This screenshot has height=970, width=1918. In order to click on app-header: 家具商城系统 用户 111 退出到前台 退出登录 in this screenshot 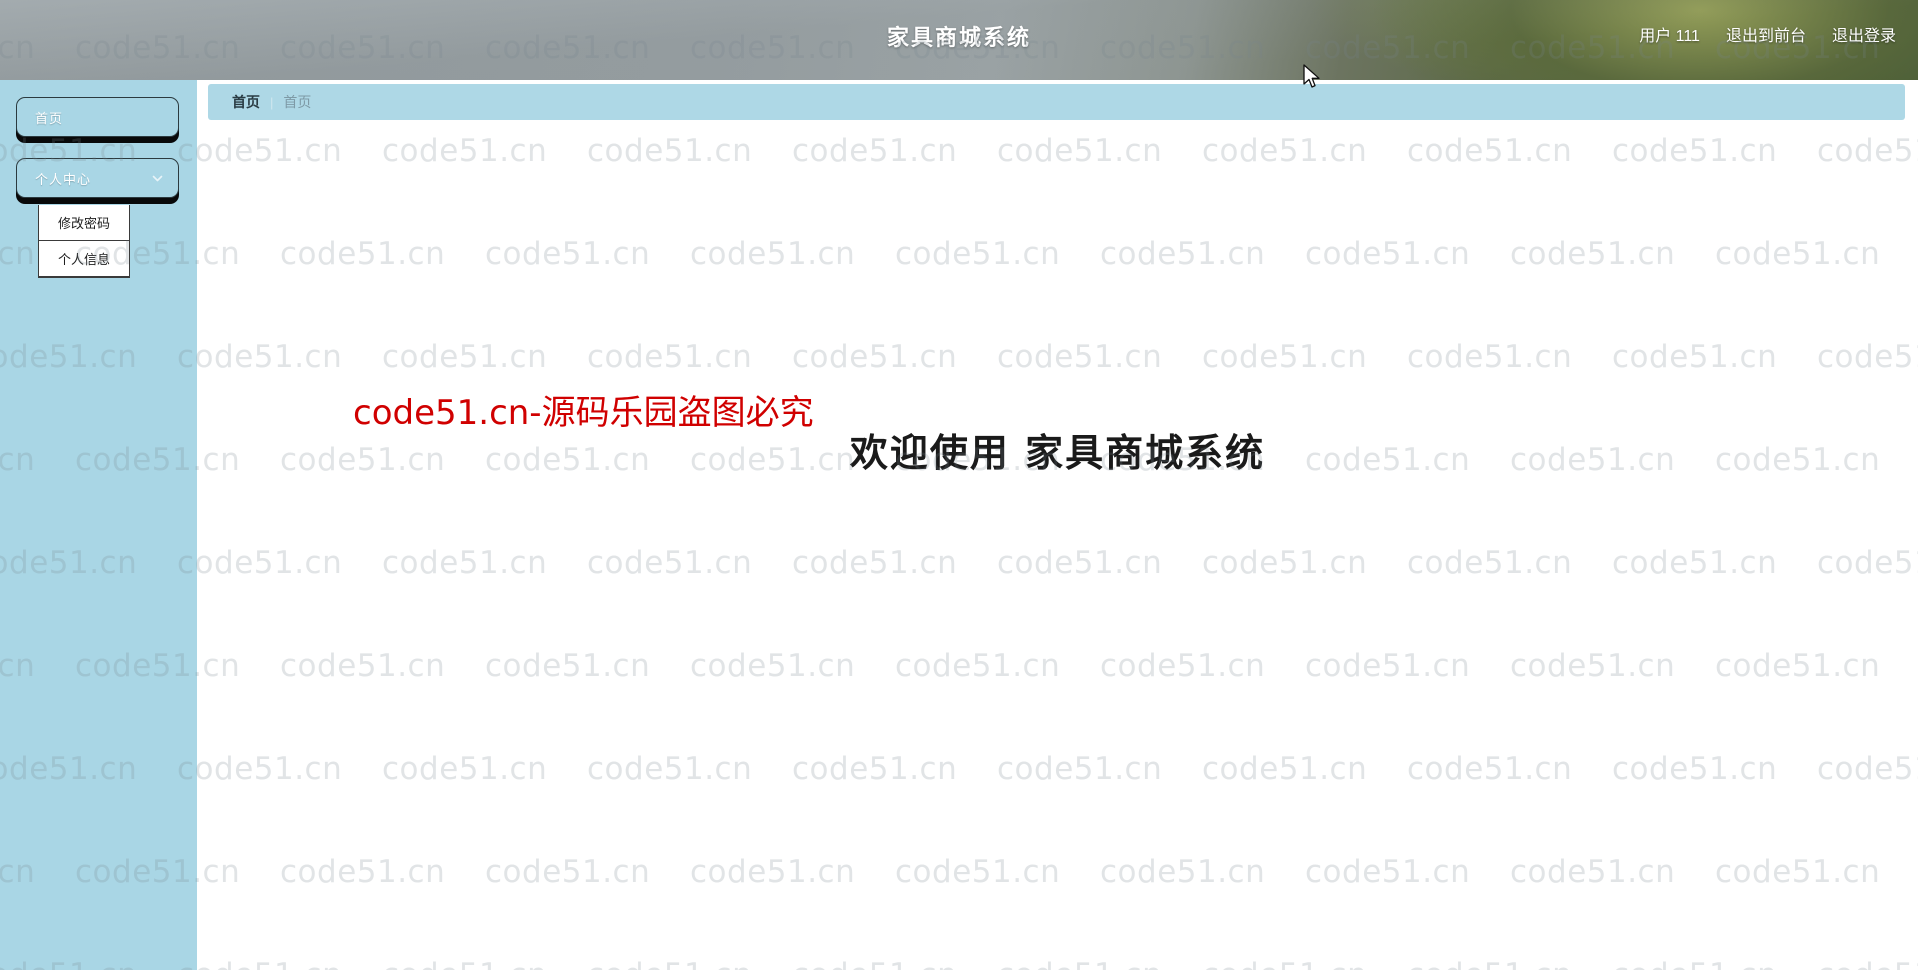, I will do `click(959, 40)`.